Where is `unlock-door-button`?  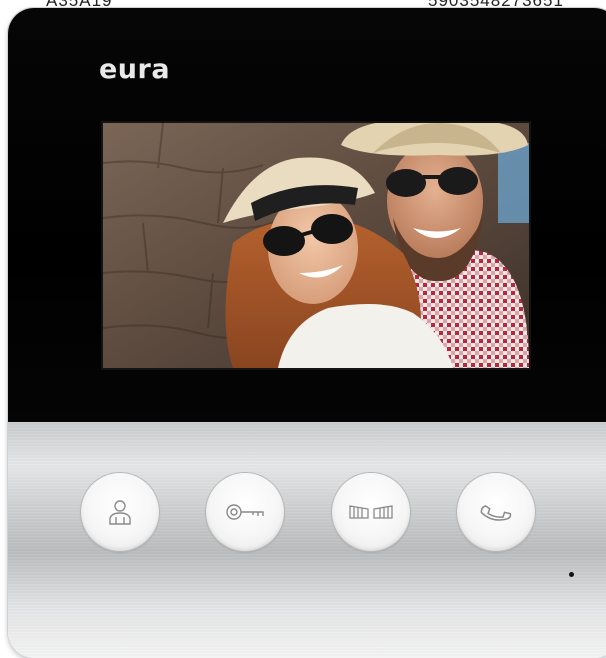
unlock-door-button is located at coordinates (245, 512).